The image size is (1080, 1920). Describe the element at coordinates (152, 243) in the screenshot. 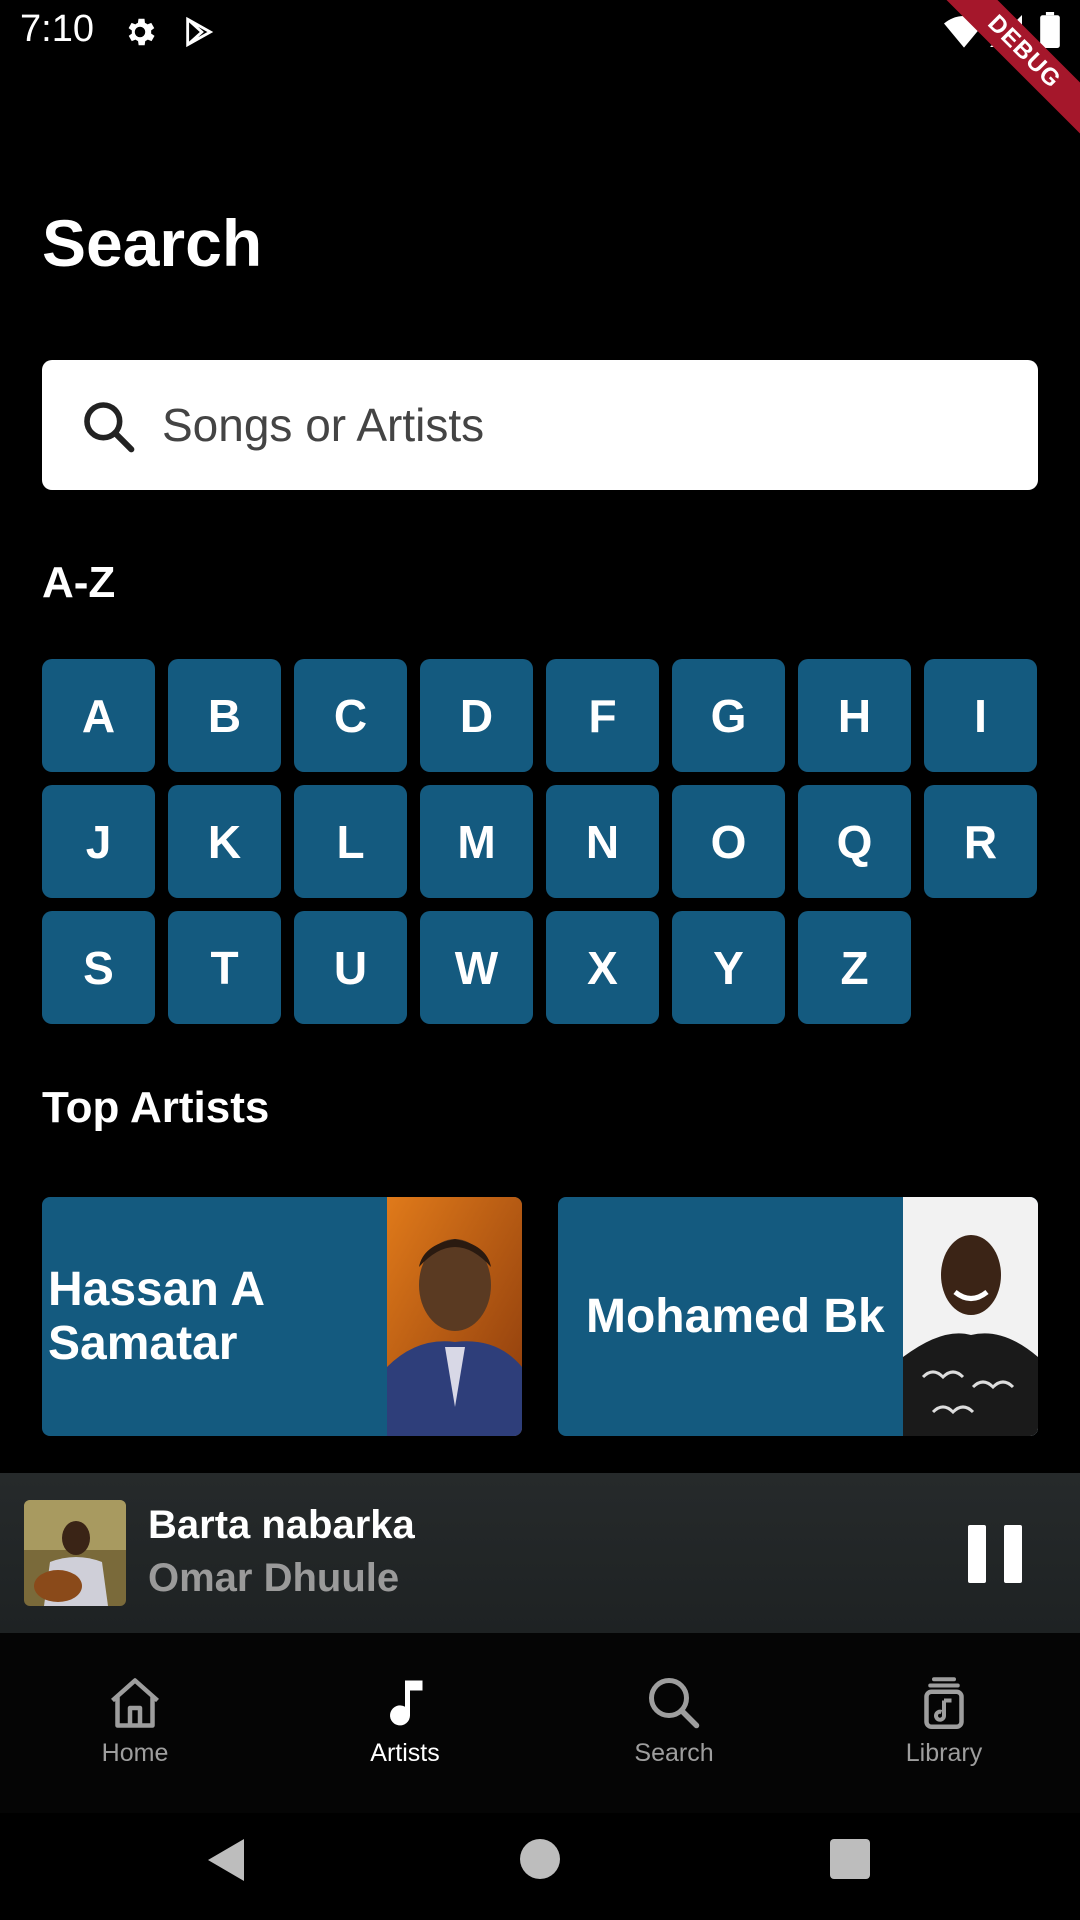

I see `page-title: Search` at that location.